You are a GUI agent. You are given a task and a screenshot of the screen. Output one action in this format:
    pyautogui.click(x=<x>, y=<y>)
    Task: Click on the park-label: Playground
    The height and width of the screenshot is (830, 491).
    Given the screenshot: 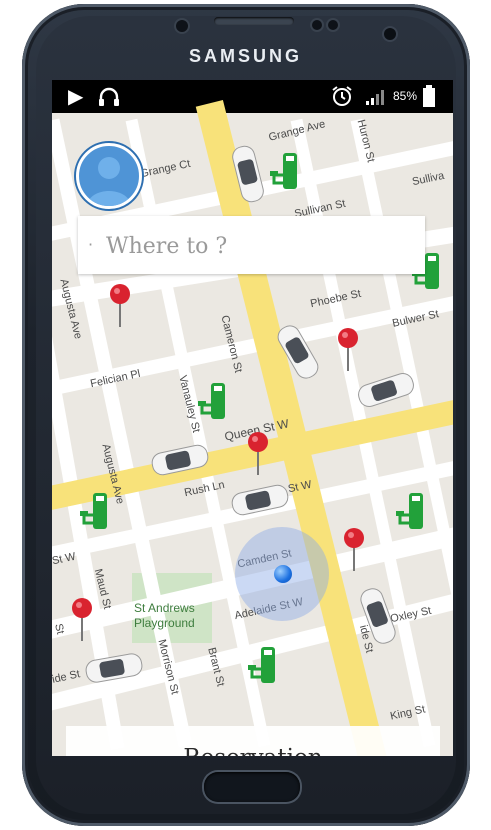 What is the action you would take?
    pyautogui.click(x=164, y=623)
    